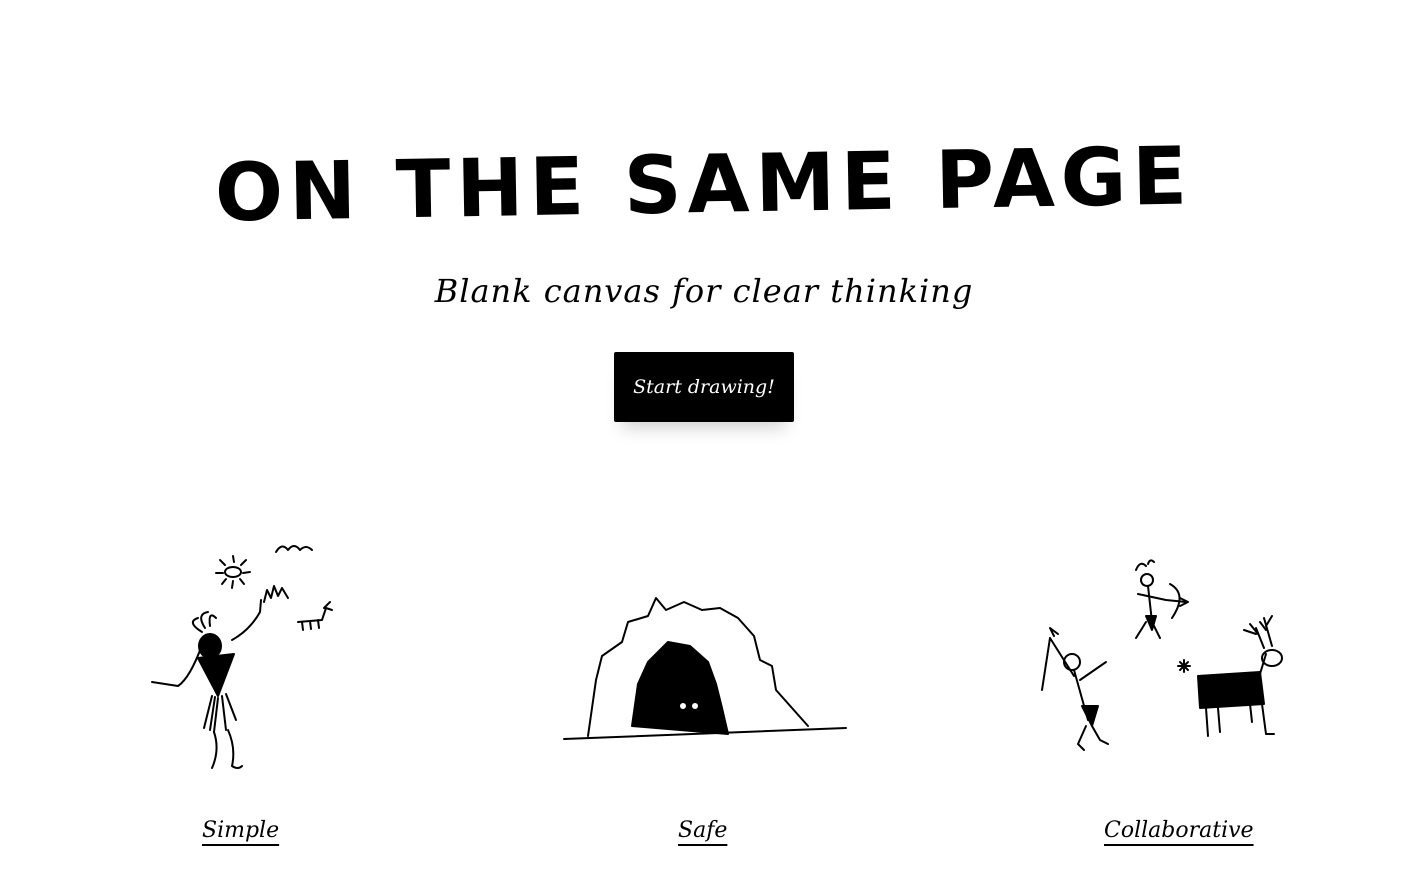 This screenshot has width=1408, height=889. What do you see at coordinates (240, 830) in the screenshot?
I see `feature-label-simple: Simple` at bounding box center [240, 830].